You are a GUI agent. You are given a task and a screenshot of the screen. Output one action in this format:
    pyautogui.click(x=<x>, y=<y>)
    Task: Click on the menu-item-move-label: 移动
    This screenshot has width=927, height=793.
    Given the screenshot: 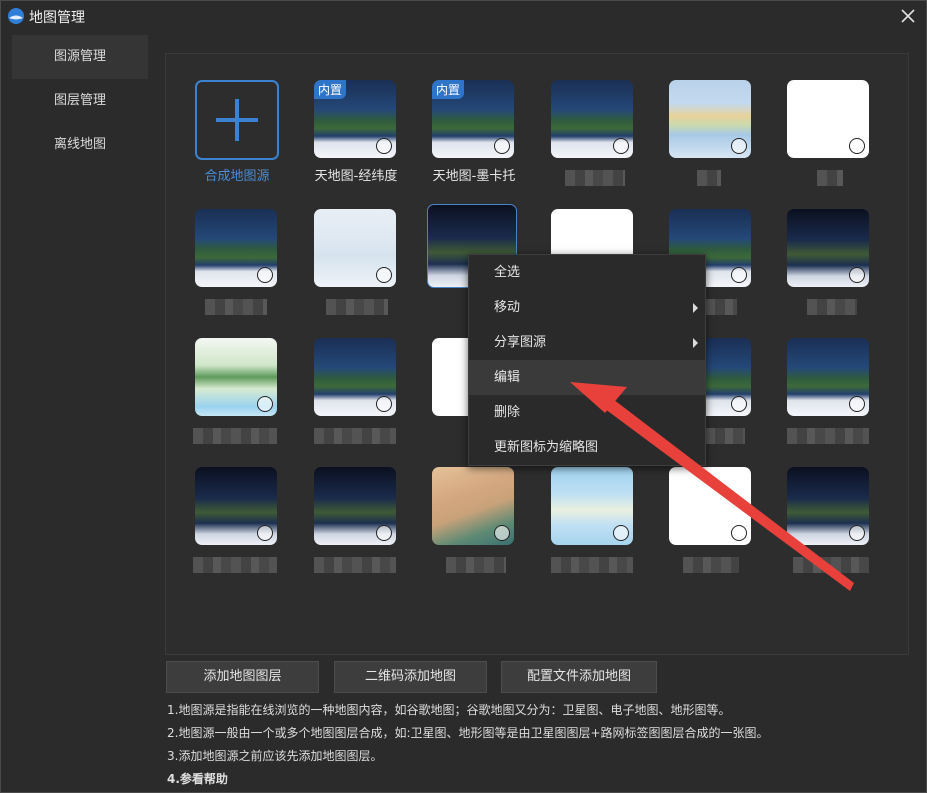 What is the action you would take?
    pyautogui.click(x=507, y=307)
    